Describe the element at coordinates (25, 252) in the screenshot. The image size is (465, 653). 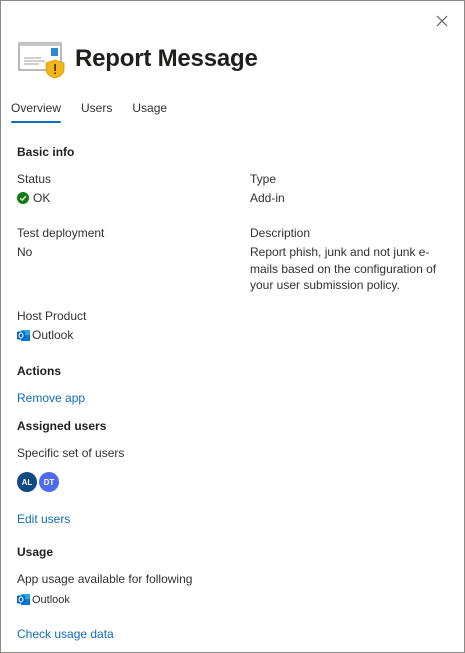
I see `test-deployment-value: No` at that location.